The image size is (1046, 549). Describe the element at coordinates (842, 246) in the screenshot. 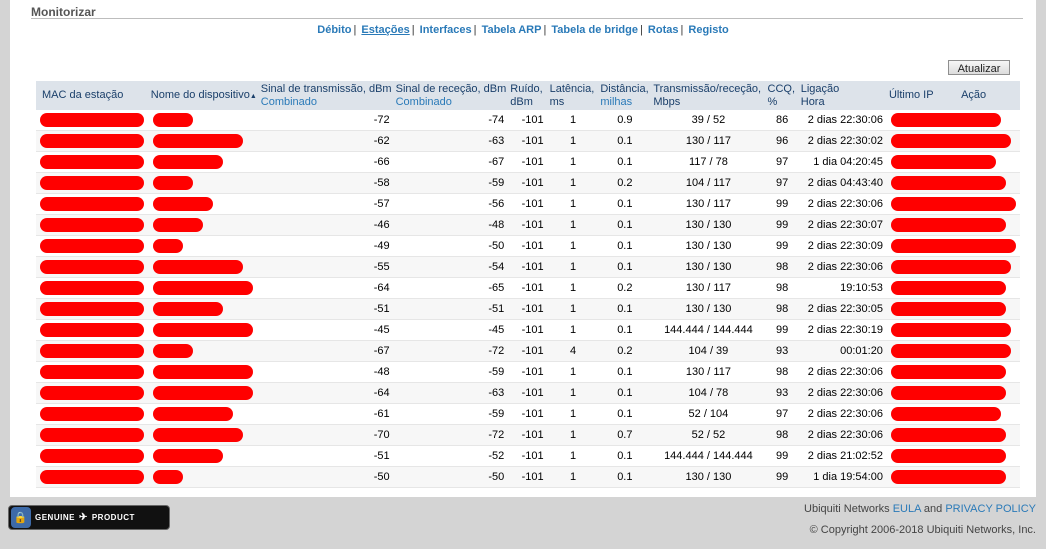

I see `cell-connection: 2 dias 22:30:09` at that location.